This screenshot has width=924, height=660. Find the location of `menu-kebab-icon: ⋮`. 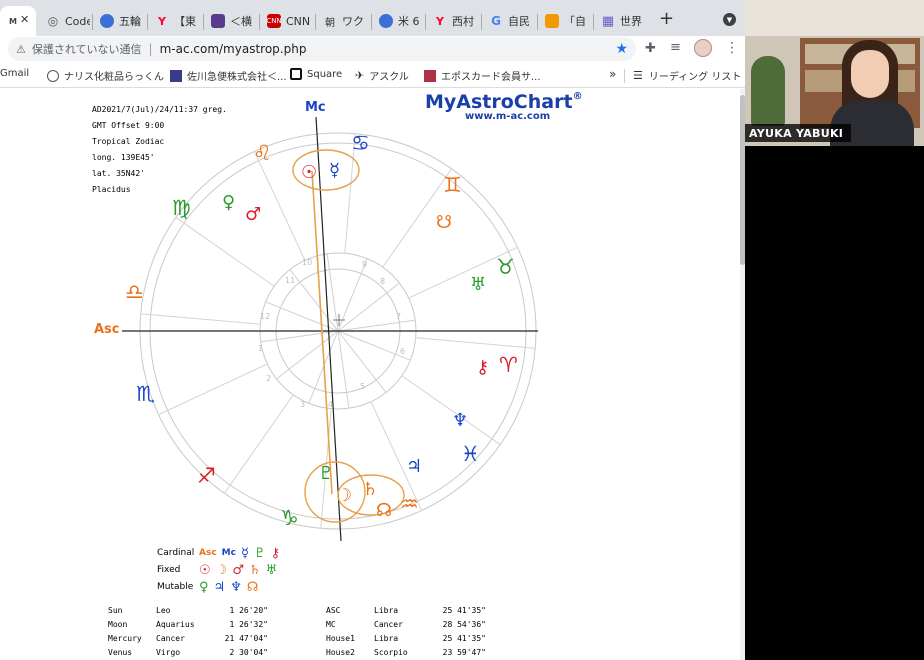

menu-kebab-icon: ⋮ is located at coordinates (732, 48).